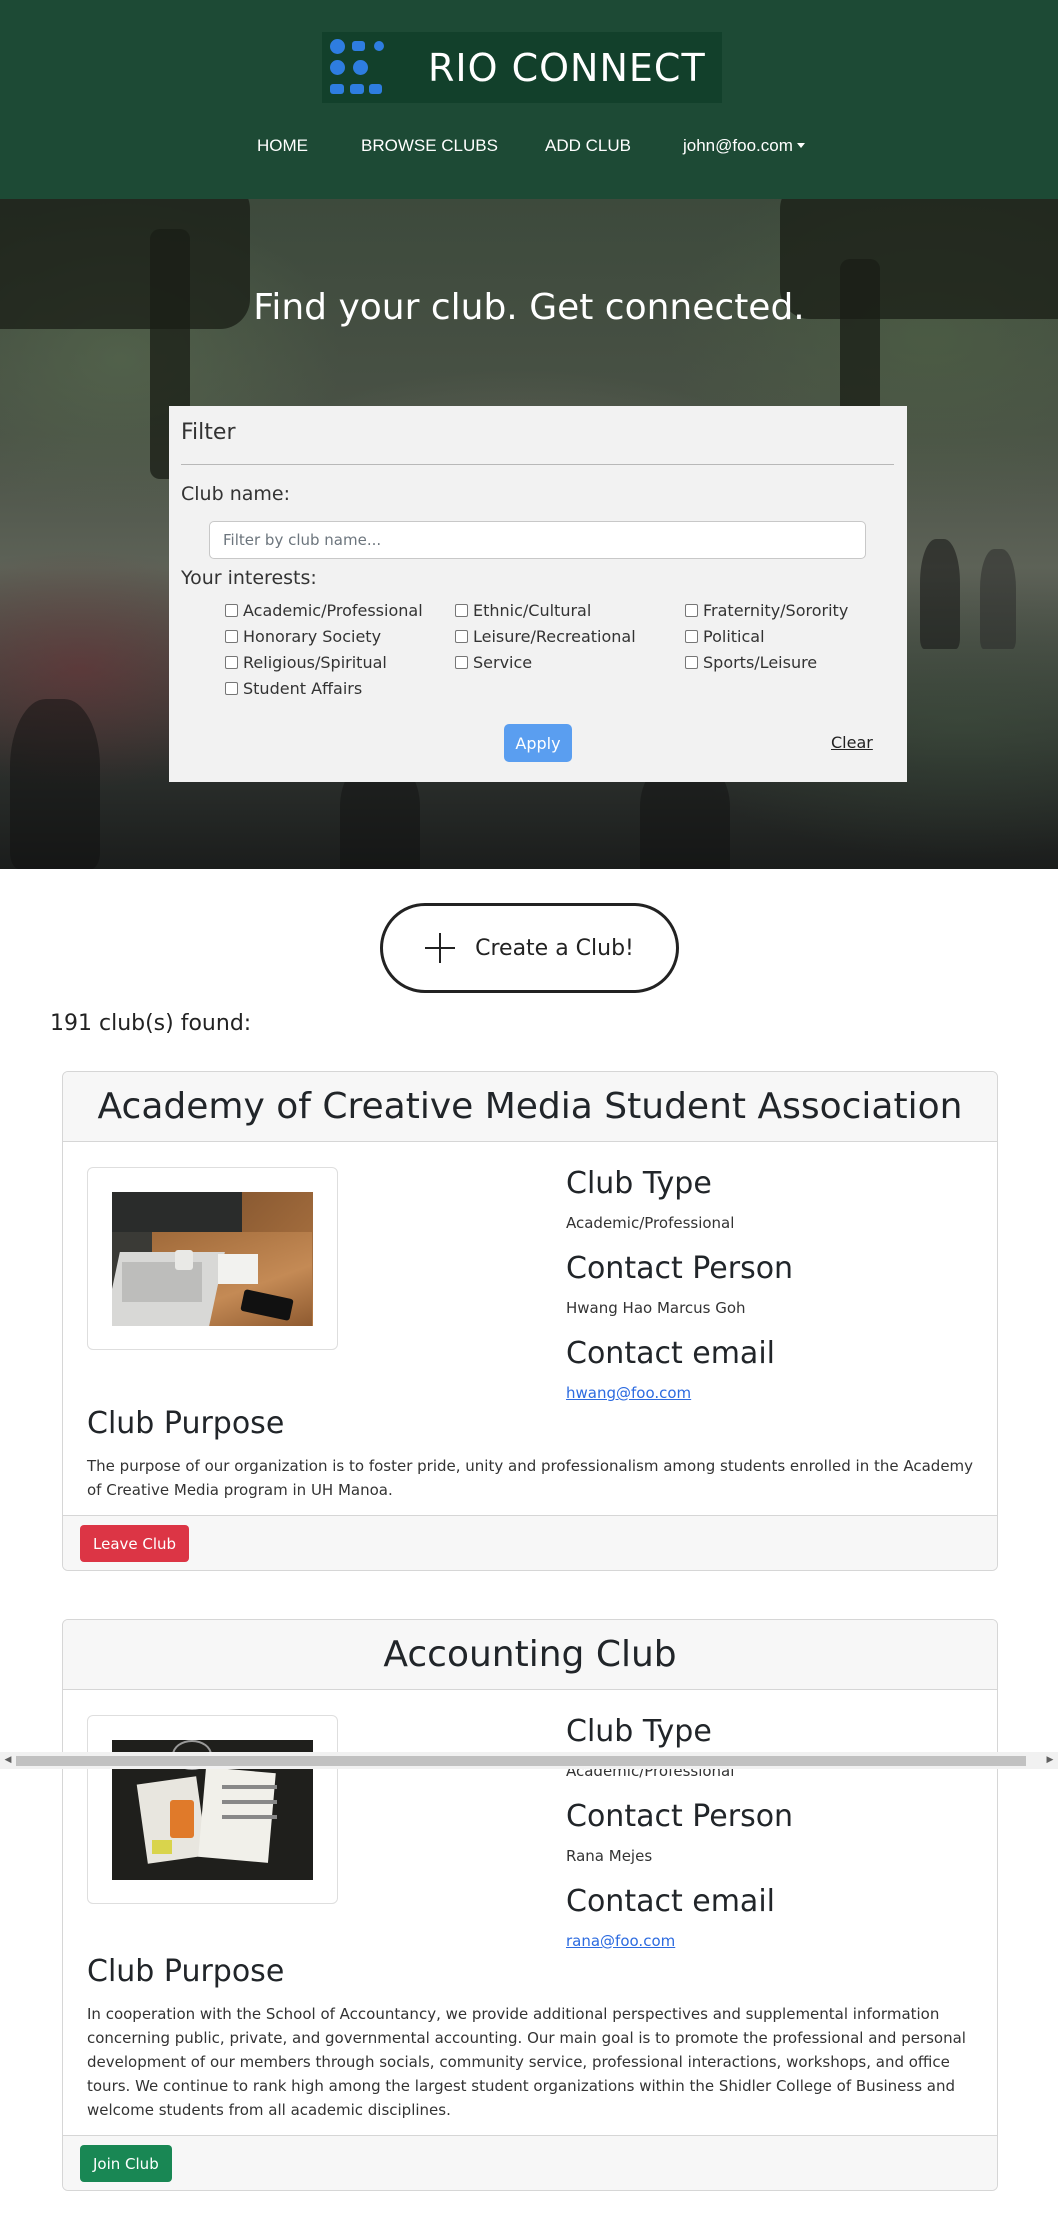 This screenshot has width=1058, height=2215. Describe the element at coordinates (529, 148) in the screenshot. I see `main-nav: HOME BROWSE CLUBS ADD CLUB john@foo.com` at that location.